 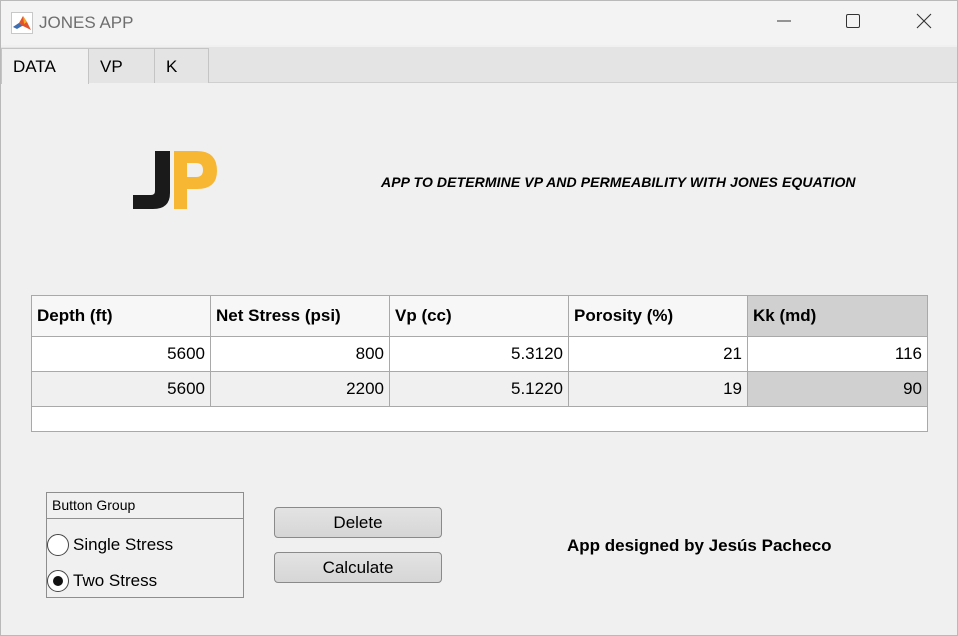 What do you see at coordinates (658, 316) in the screenshot?
I see `column-header-porosity: Porosity (%)` at bounding box center [658, 316].